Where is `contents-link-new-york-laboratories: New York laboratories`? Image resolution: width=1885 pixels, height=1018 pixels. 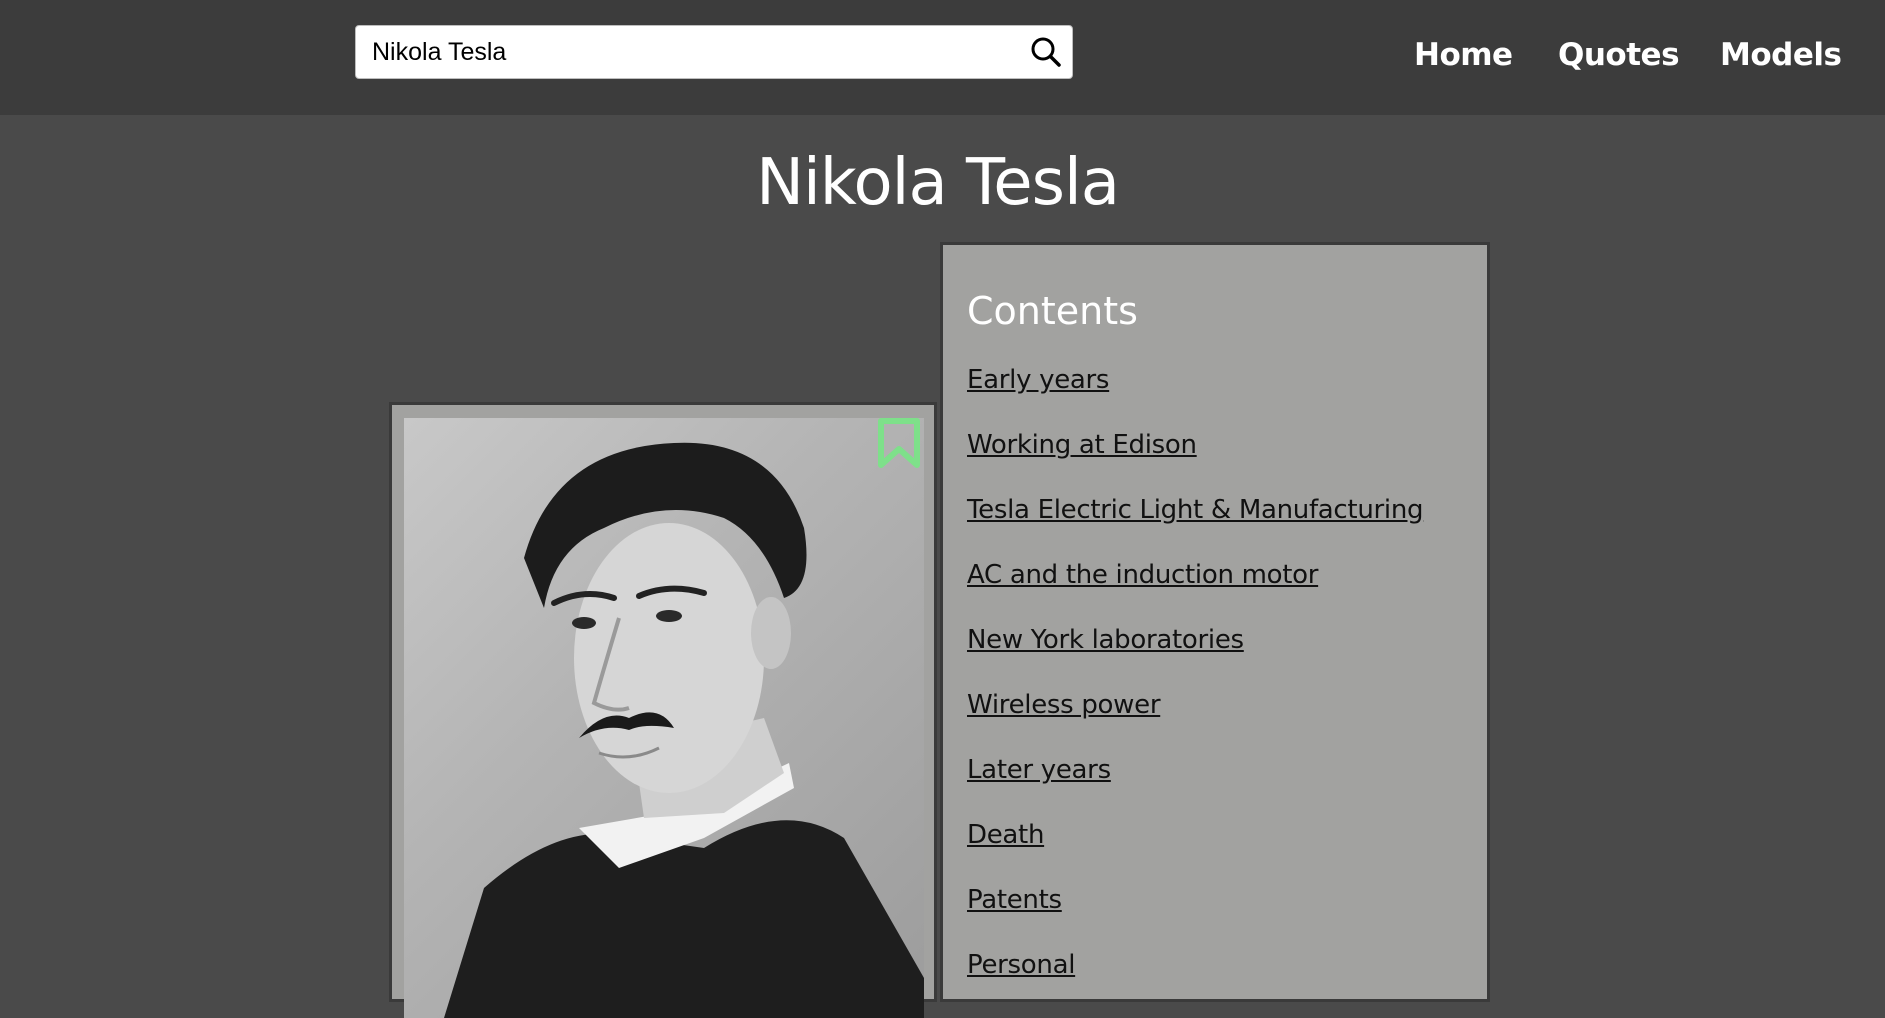
contents-link-new-york-laboratories: New York laboratories is located at coordinates (1105, 640).